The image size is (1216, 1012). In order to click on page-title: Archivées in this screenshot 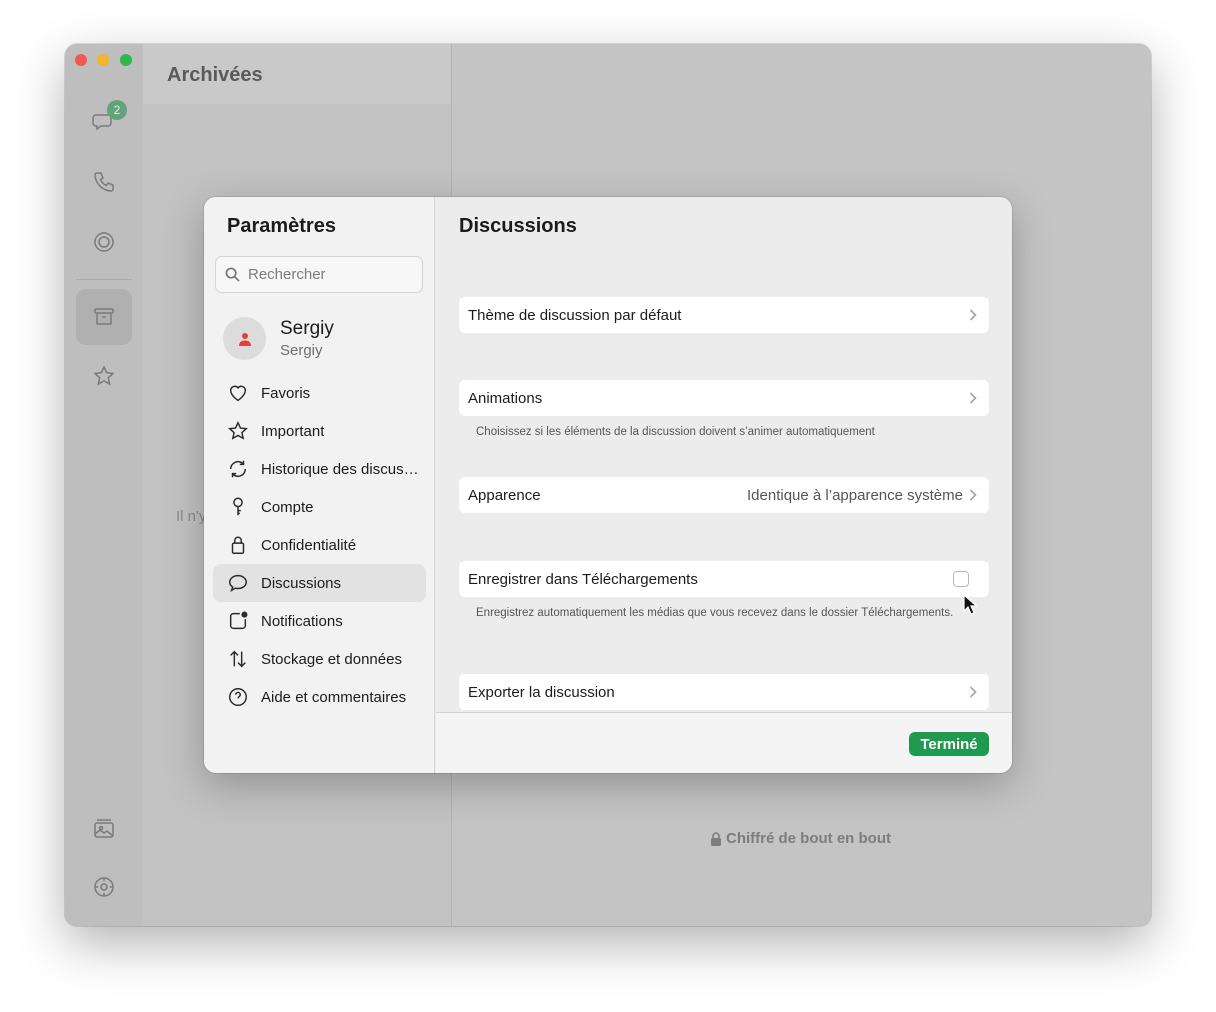, I will do `click(215, 75)`.